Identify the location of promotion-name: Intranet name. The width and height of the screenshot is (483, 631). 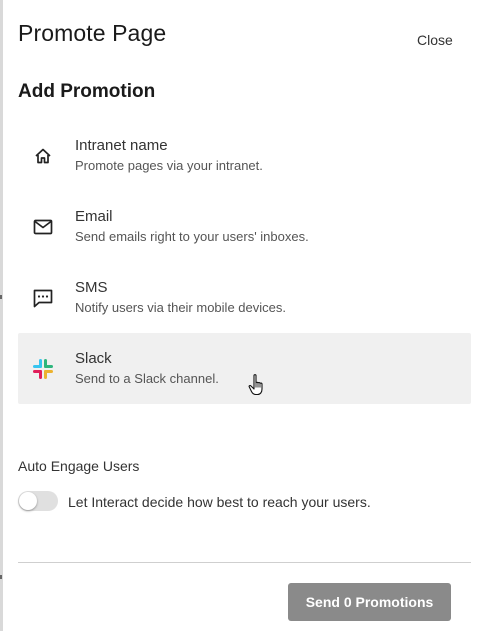
(121, 145).